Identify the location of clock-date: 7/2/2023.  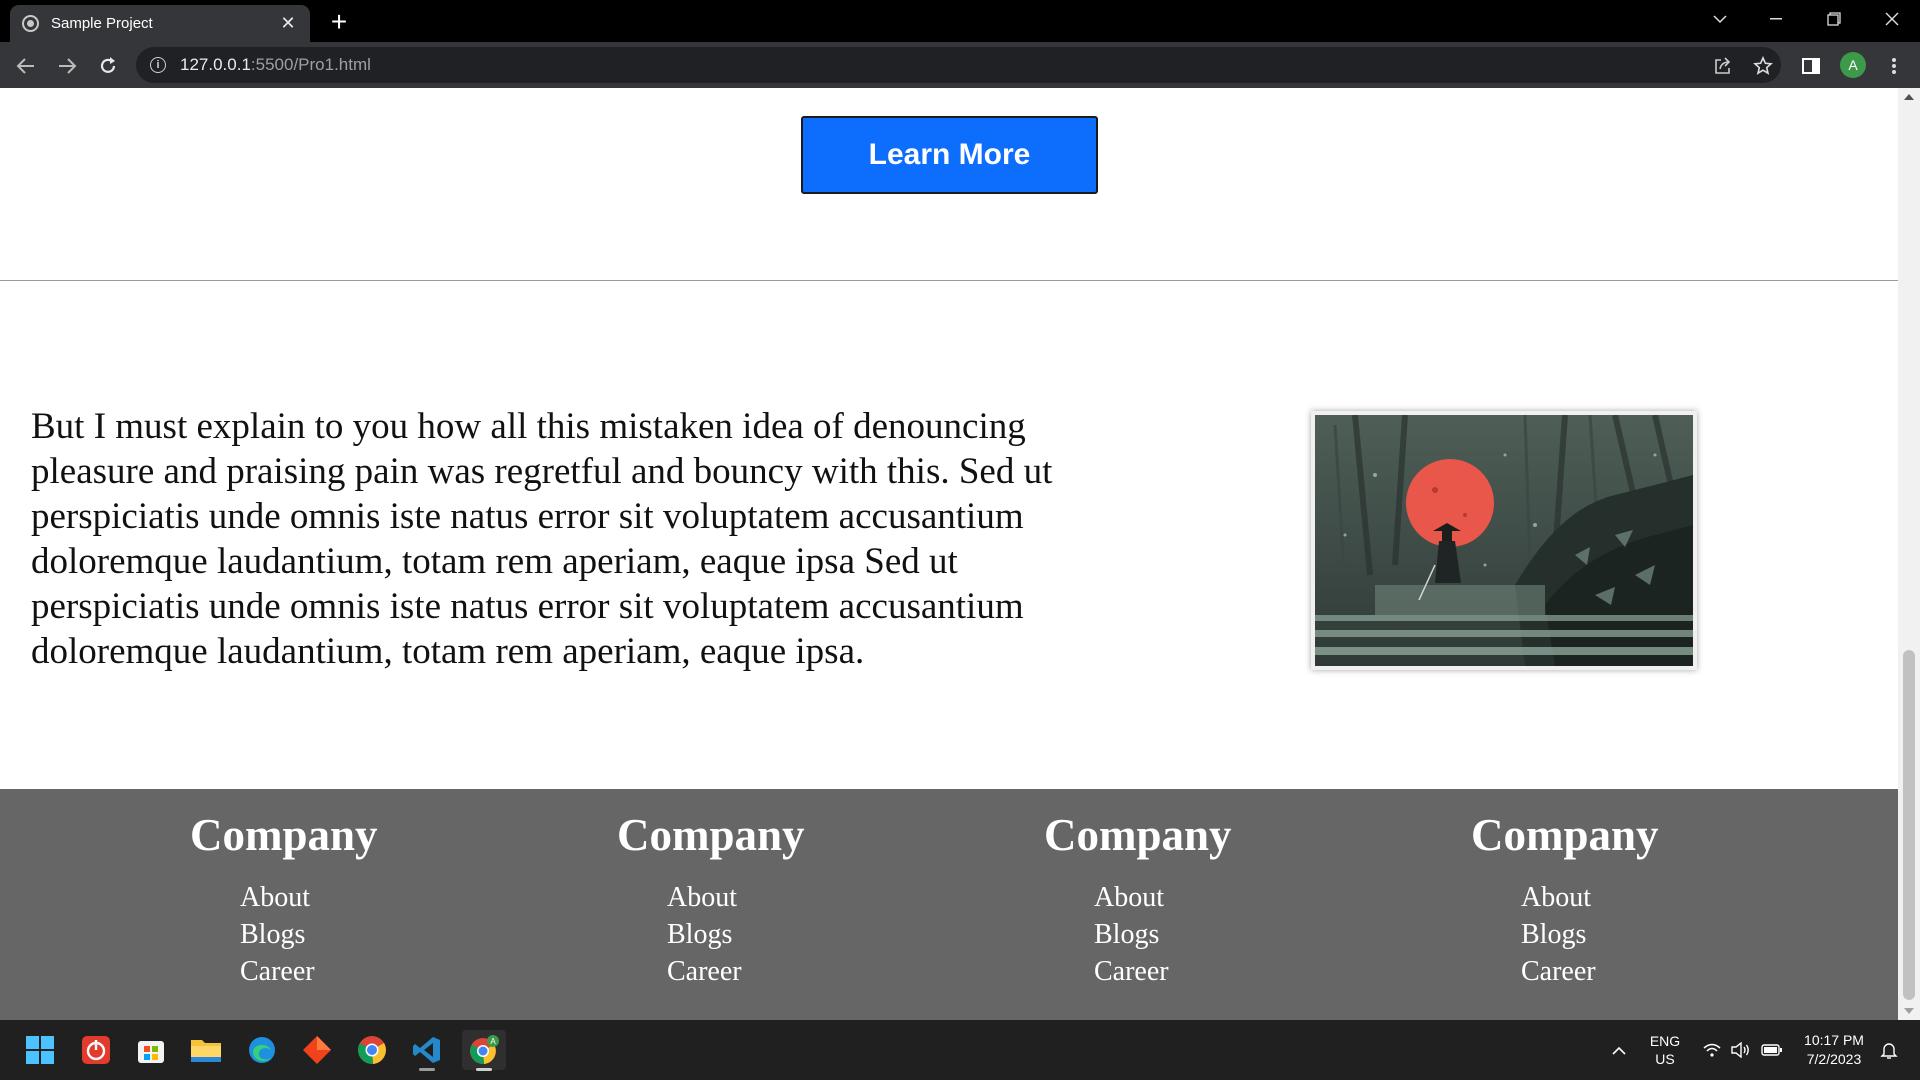
(1834, 1059).